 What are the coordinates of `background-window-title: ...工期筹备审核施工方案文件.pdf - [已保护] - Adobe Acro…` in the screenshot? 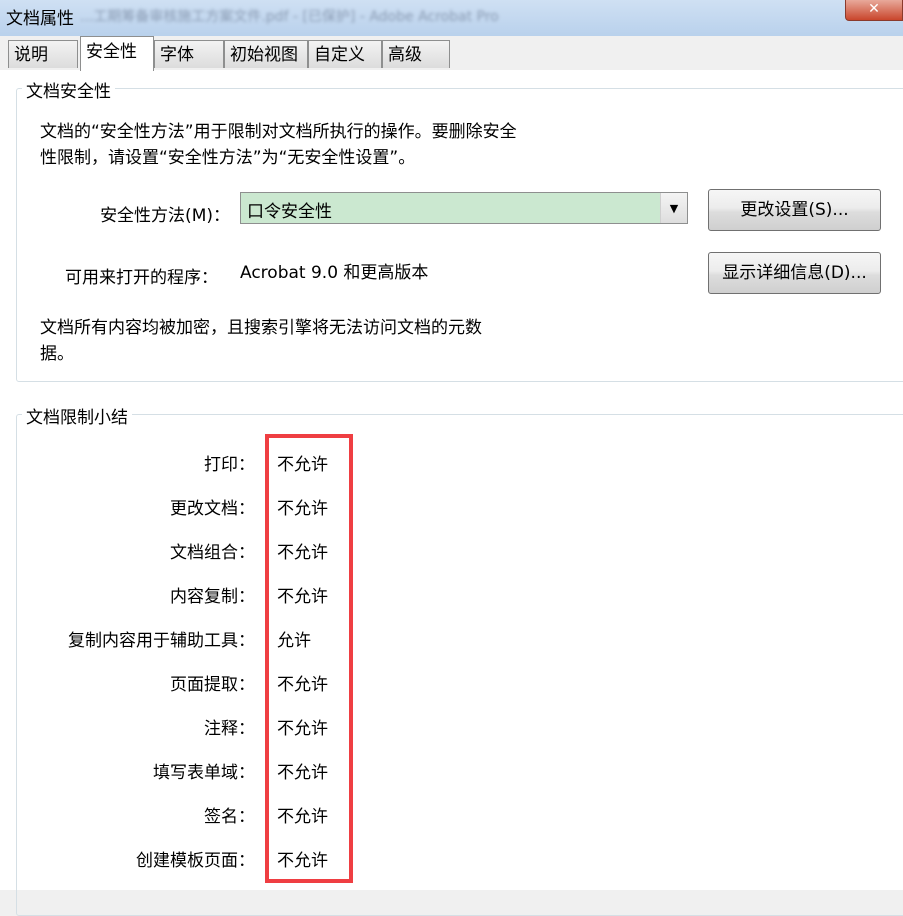 It's located at (289, 17).